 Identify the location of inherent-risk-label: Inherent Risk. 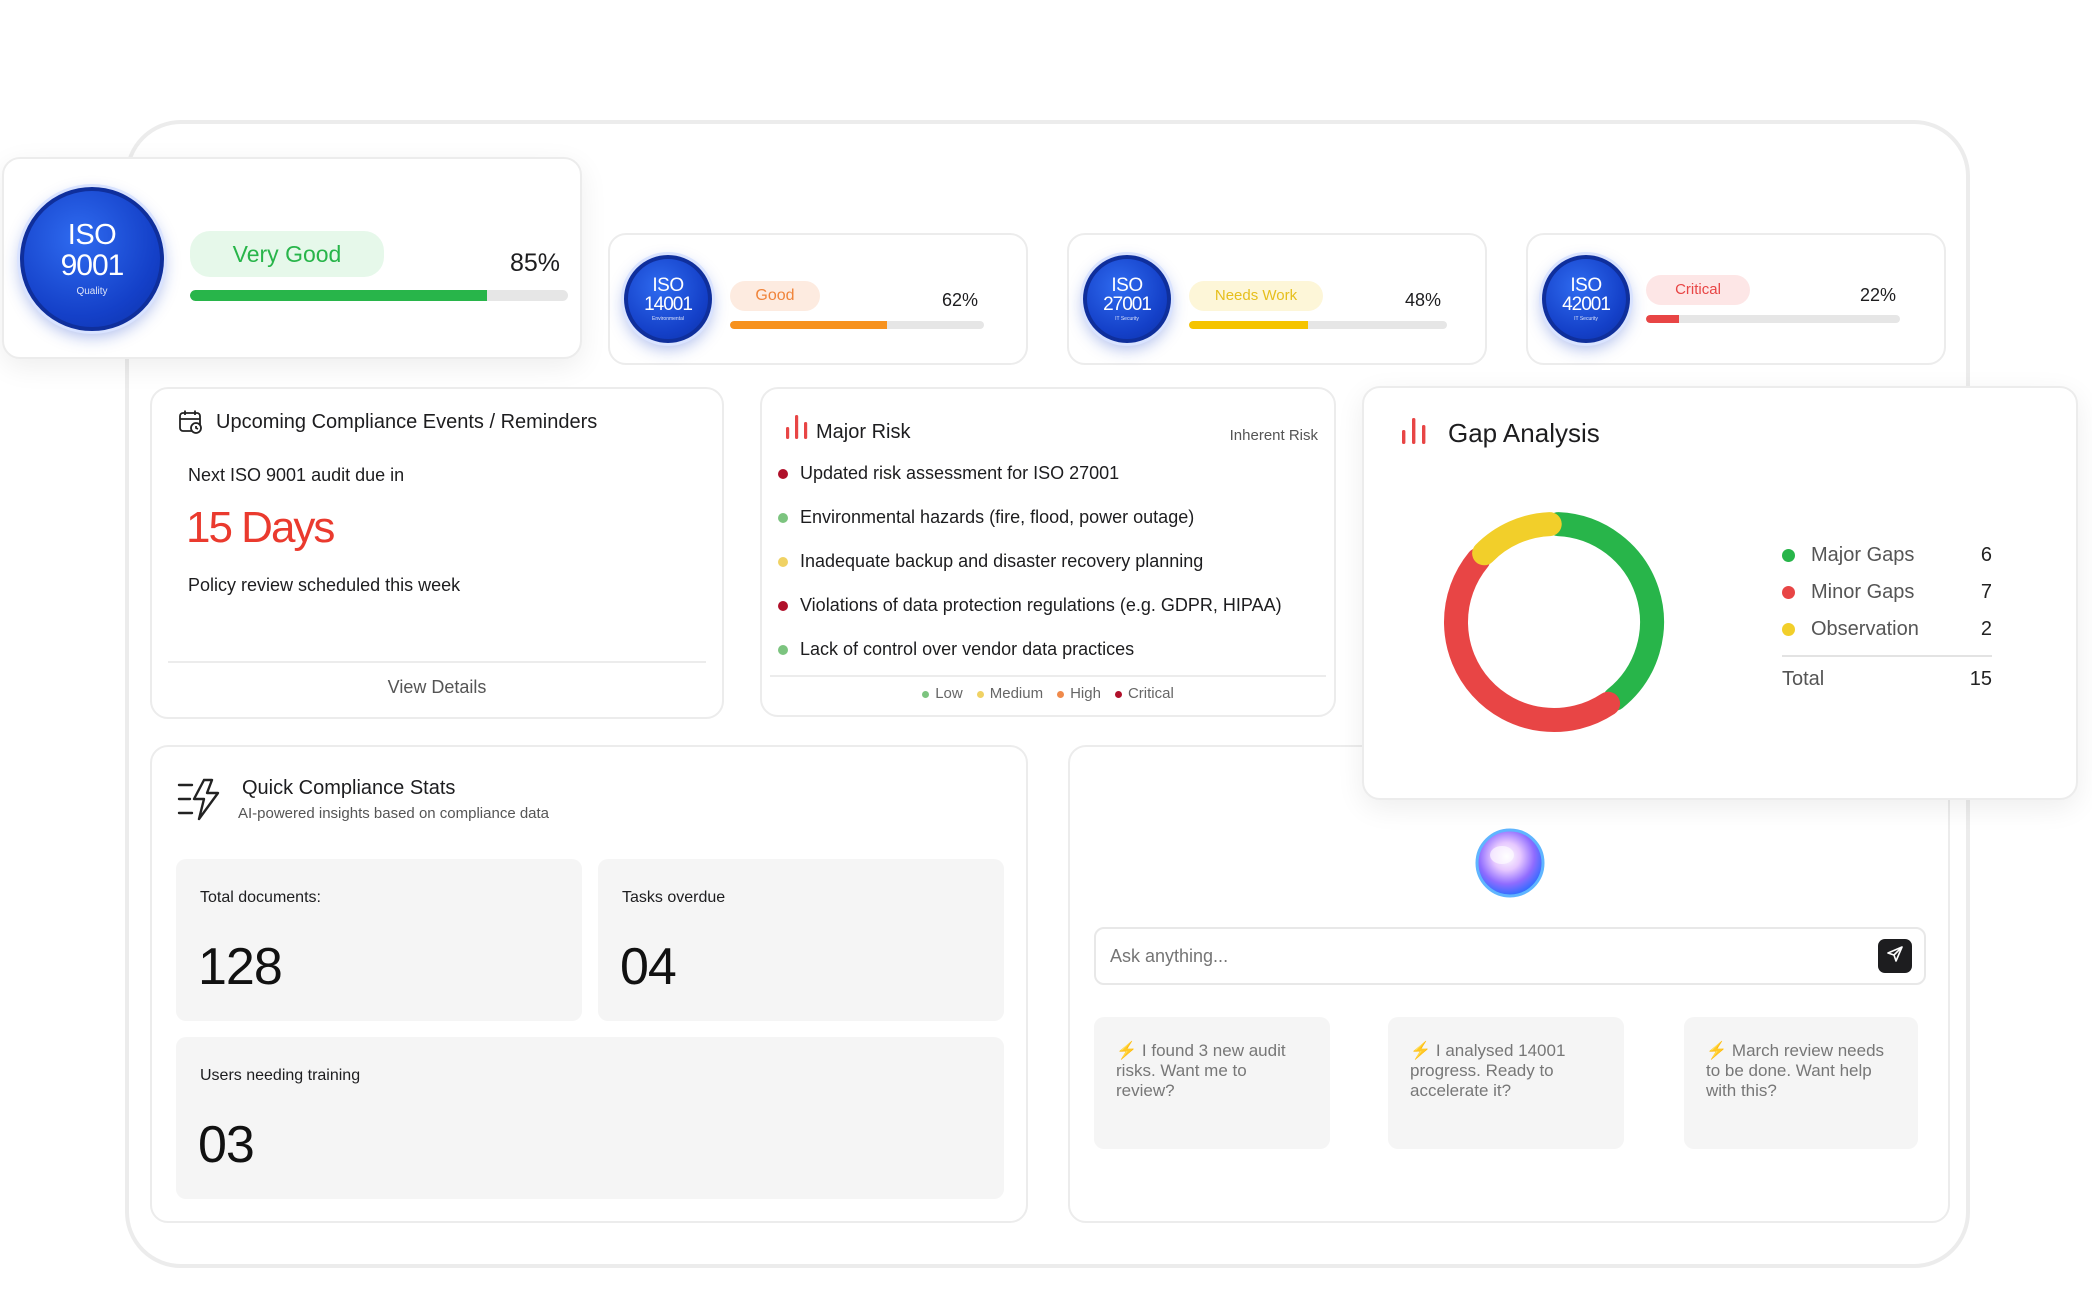
(1273, 435).